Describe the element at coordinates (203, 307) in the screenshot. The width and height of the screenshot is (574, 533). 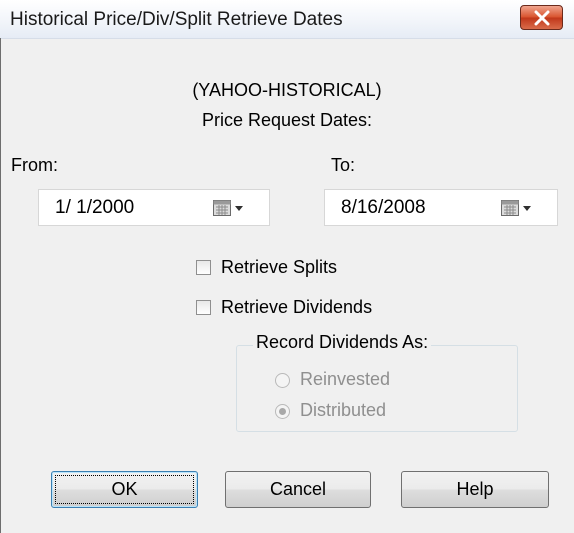
I see `retrieve-dividends-checkbox` at that location.